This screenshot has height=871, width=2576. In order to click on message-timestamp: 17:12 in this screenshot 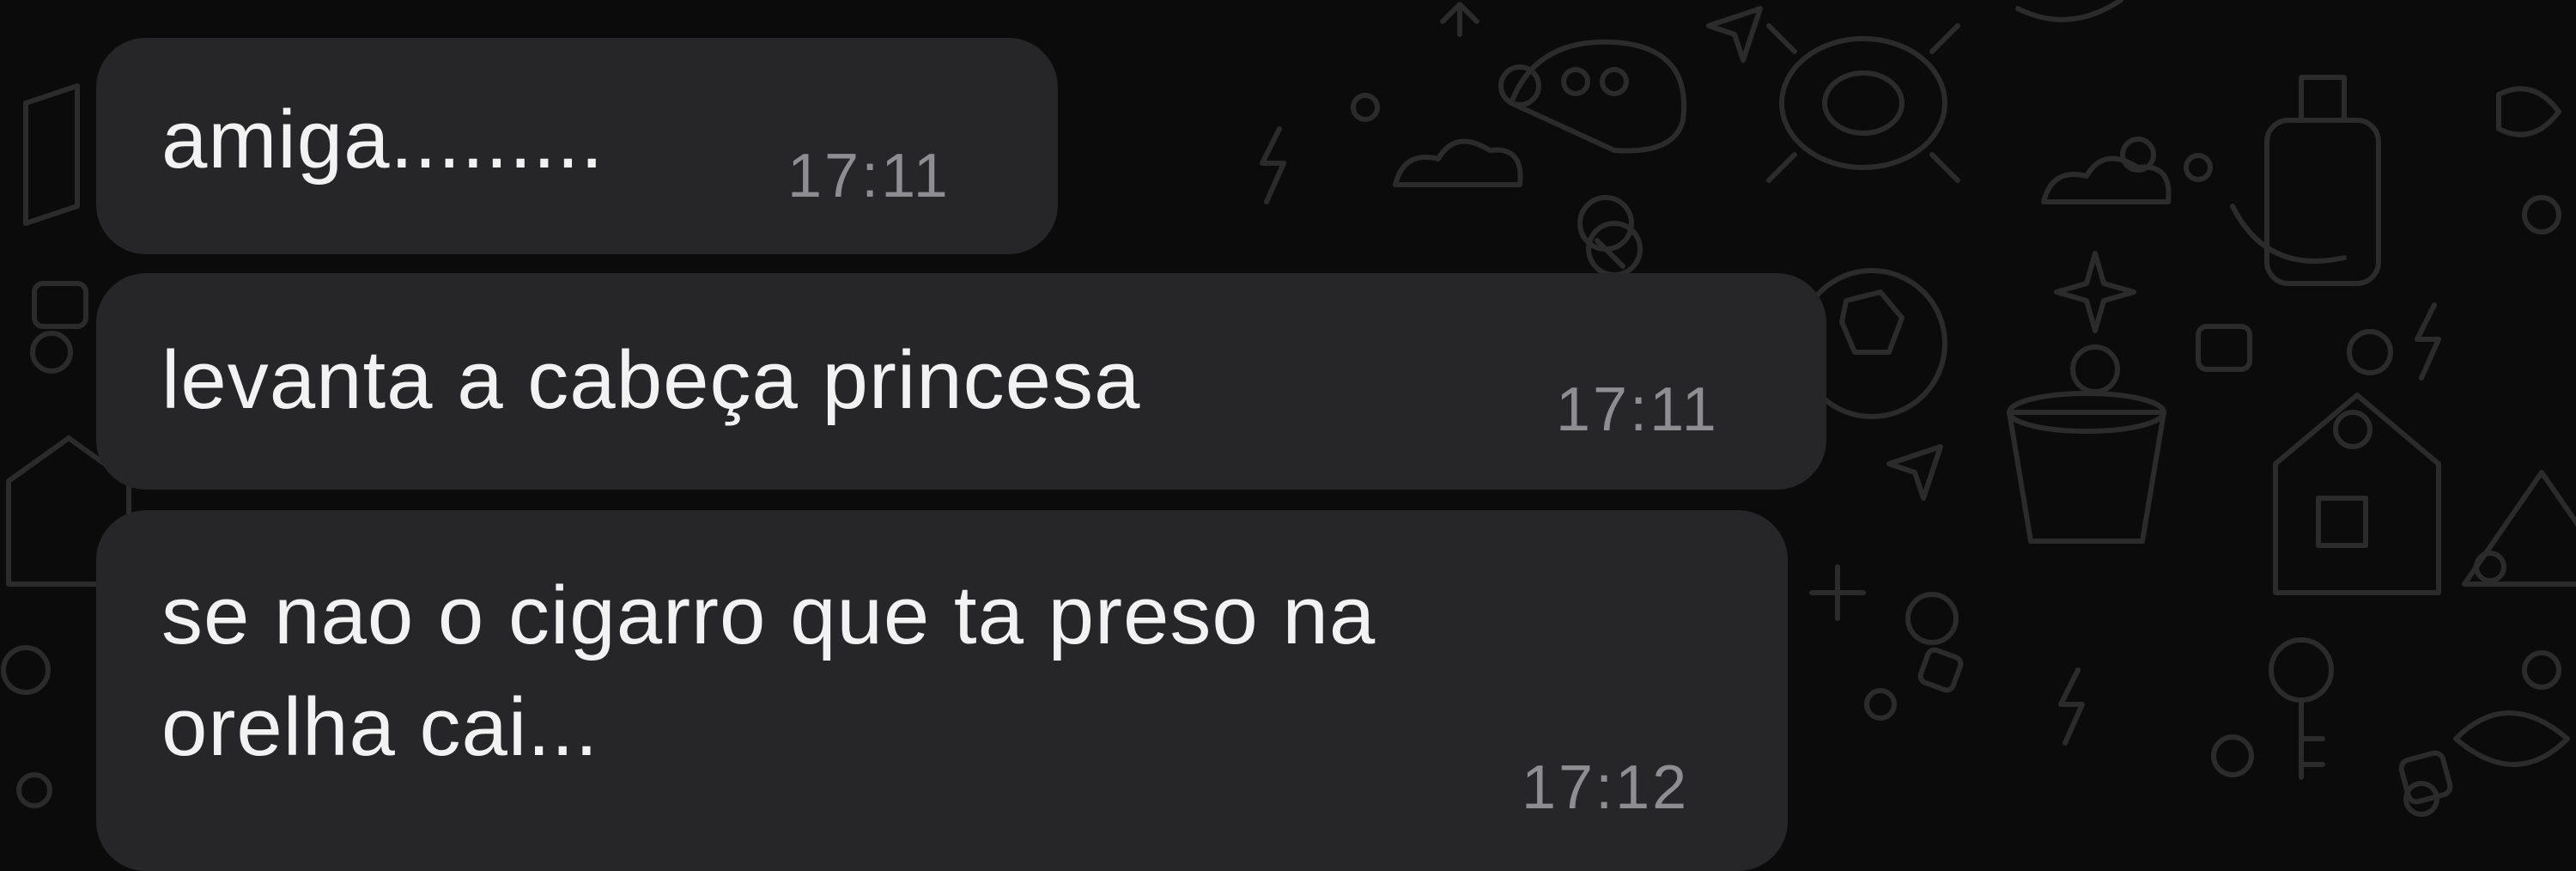, I will do `click(1606, 787)`.